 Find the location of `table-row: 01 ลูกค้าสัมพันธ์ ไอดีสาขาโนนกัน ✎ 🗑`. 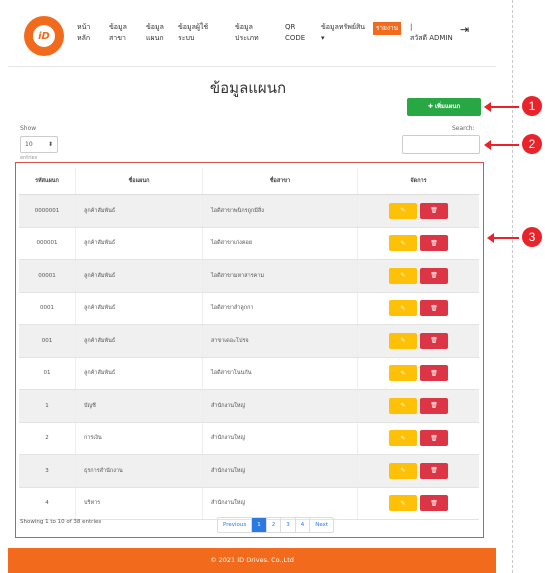

table-row: 01 ลูกค้าสัมพันธ์ ไอดีสาขาโนนกัน ✎ 🗑 is located at coordinates (249, 373).